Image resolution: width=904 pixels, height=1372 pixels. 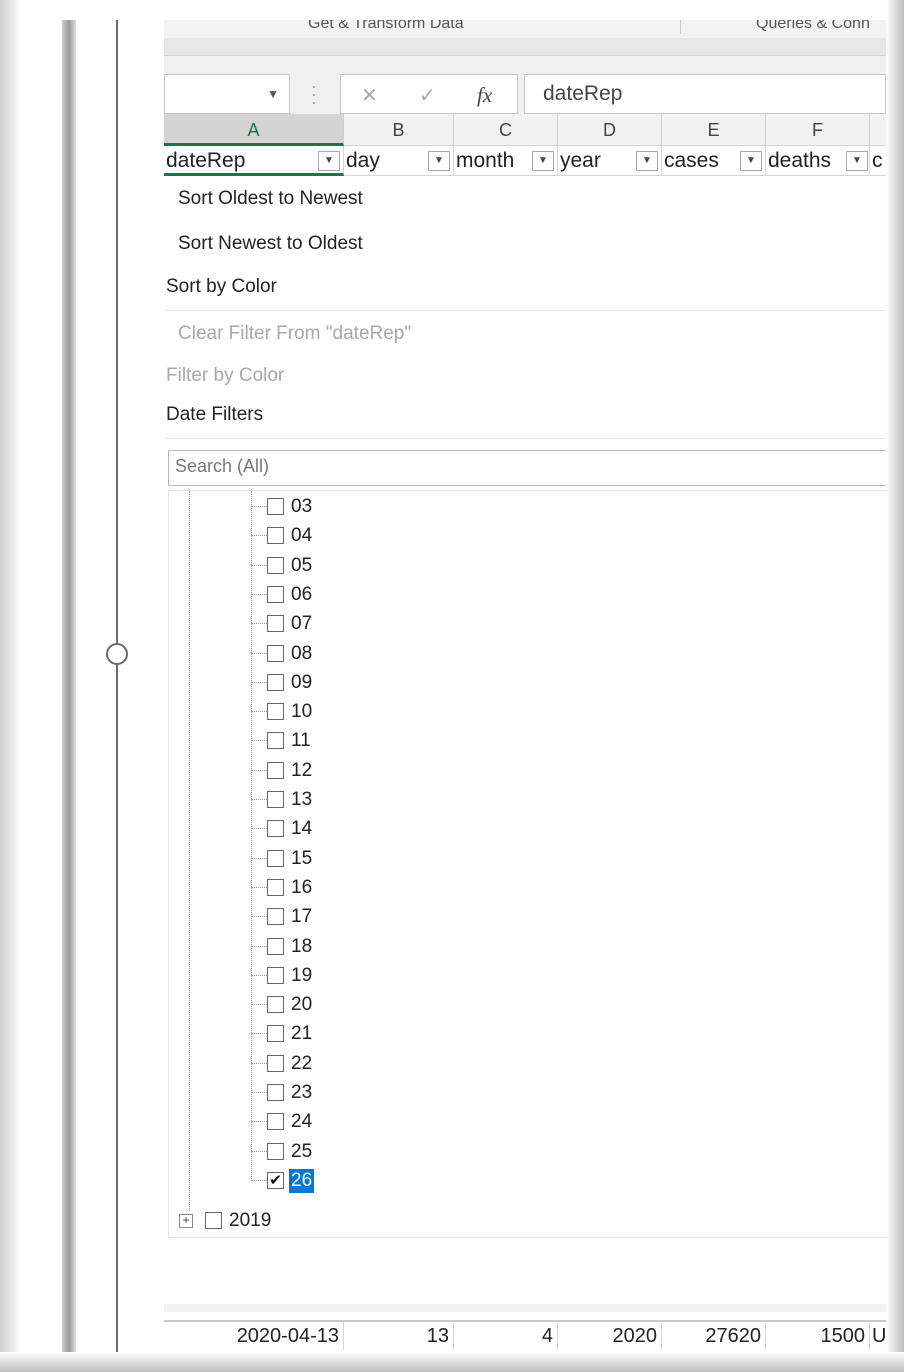 What do you see at coordinates (294, 334) in the screenshot?
I see `clear-filter: Clear Filter From "dateRep"` at bounding box center [294, 334].